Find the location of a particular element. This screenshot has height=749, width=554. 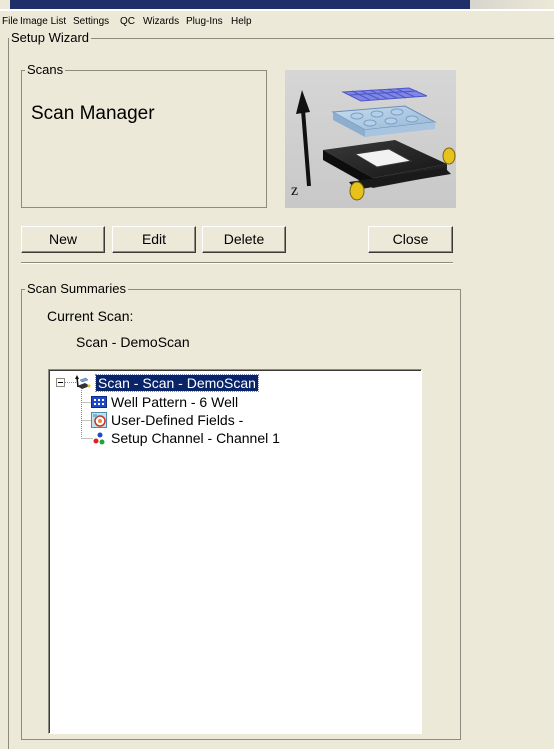

menu-settings: Settings is located at coordinates (91, 21).